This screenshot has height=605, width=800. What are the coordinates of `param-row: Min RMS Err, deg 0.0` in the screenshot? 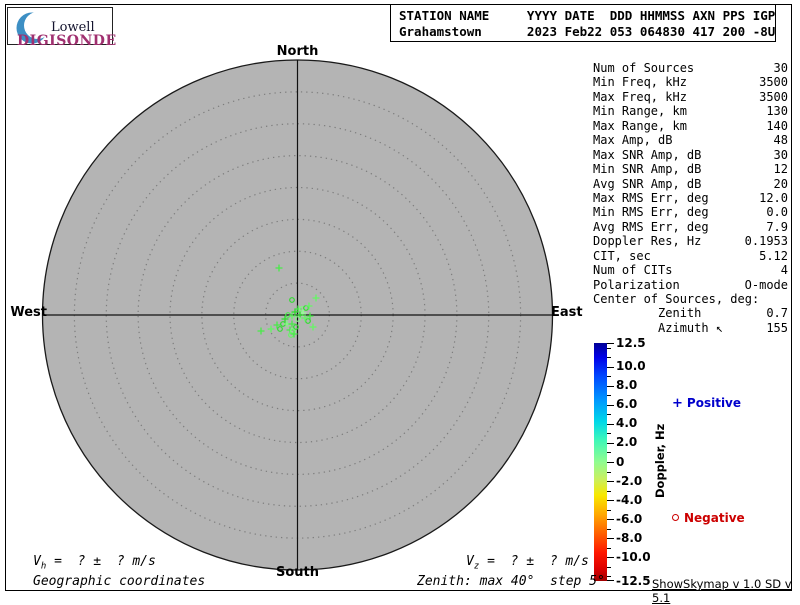 It's located at (690, 212).